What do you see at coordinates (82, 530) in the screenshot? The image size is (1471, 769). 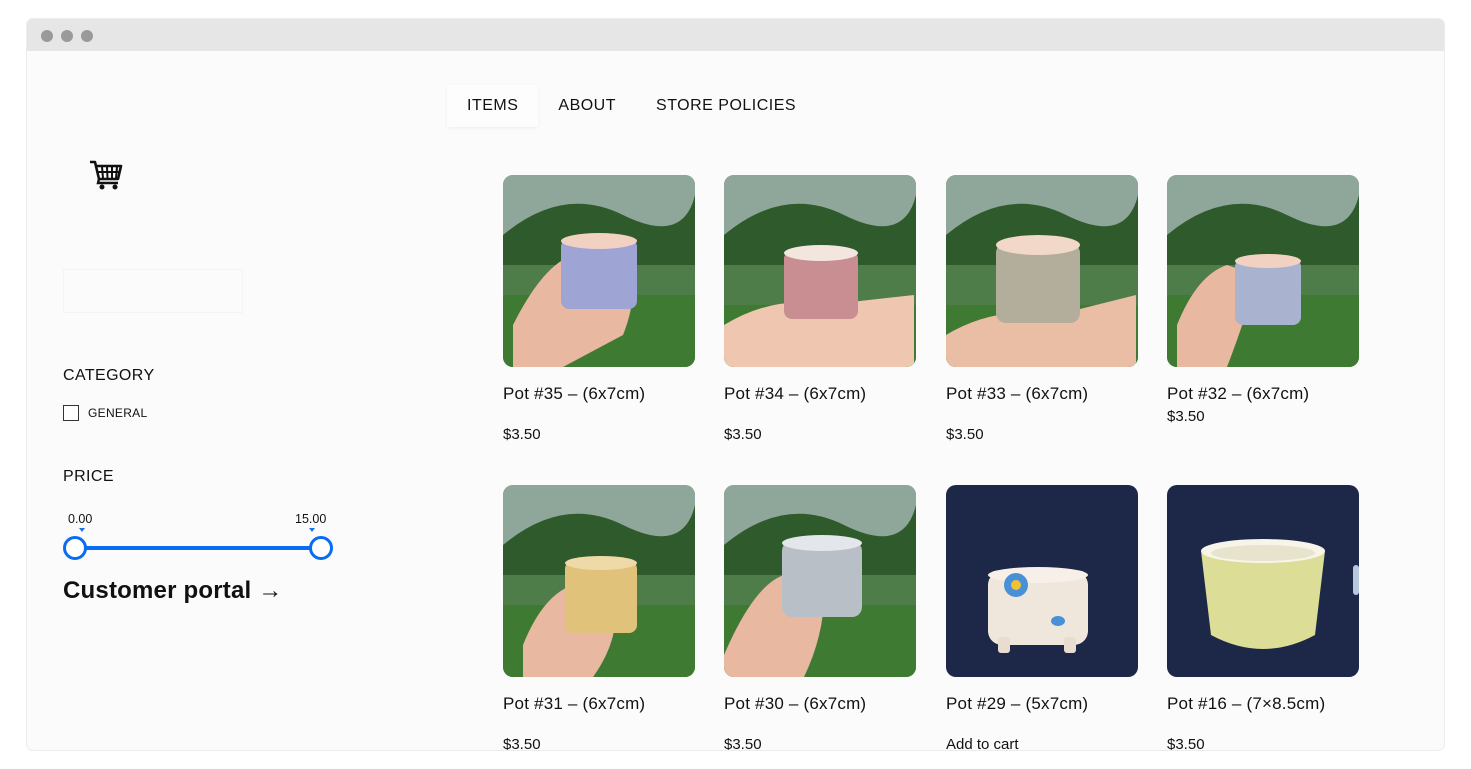 I see `price-min-caret-icon` at bounding box center [82, 530].